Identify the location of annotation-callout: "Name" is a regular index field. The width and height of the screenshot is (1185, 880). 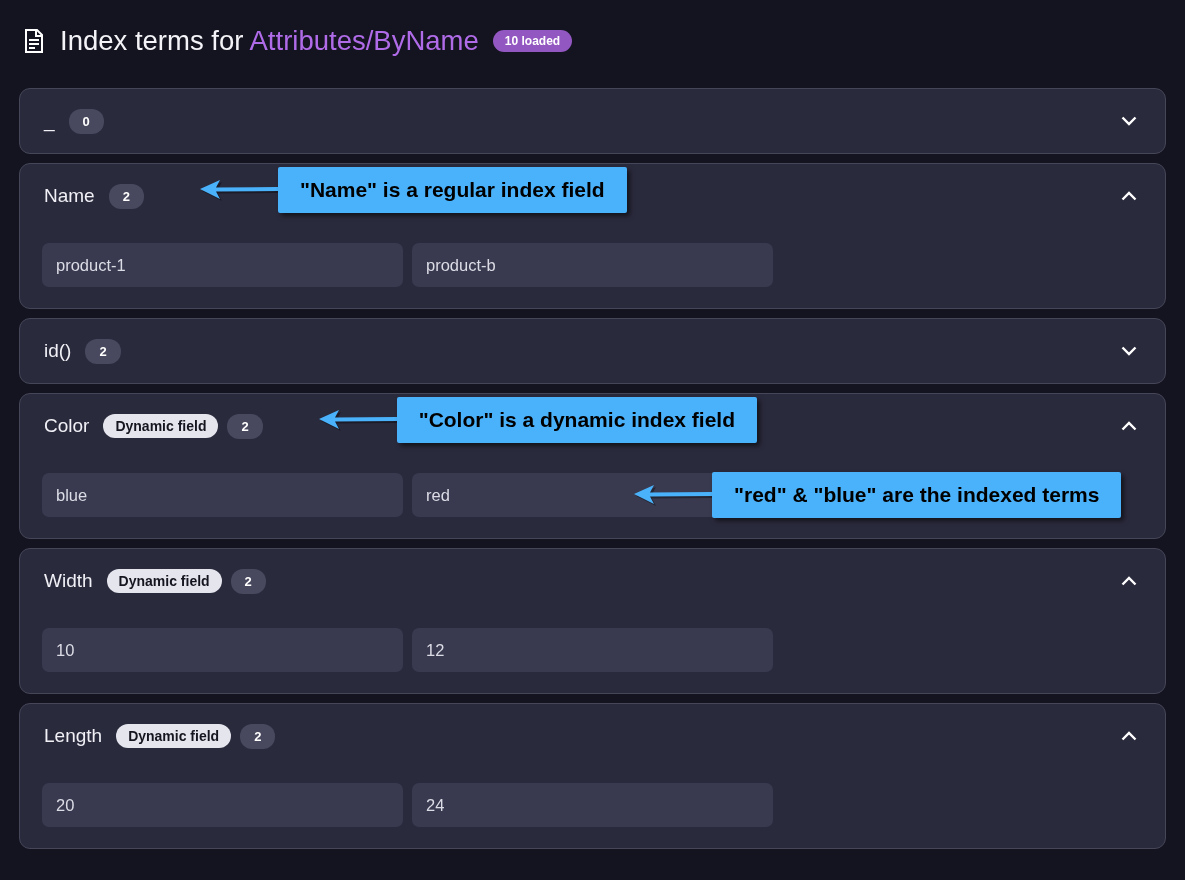
(452, 190).